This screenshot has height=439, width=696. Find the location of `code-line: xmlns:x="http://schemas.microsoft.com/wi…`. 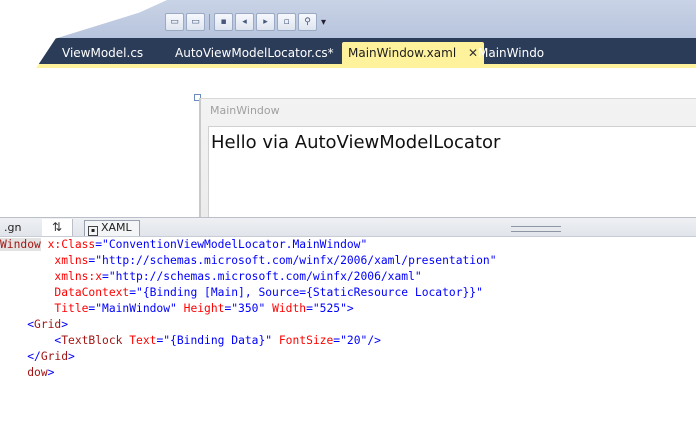

code-line: xmlns:x="http://schemas.microsoft.com/wi… is located at coordinates (211, 277).